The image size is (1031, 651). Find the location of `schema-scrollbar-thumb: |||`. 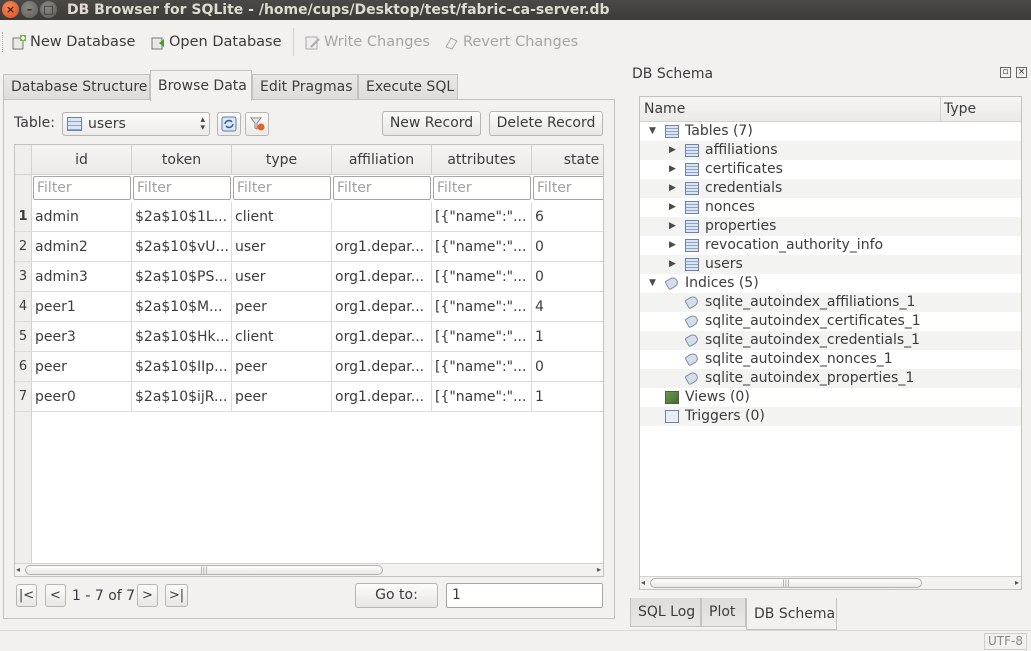

schema-scrollbar-thumb: ||| is located at coordinates (786, 583).